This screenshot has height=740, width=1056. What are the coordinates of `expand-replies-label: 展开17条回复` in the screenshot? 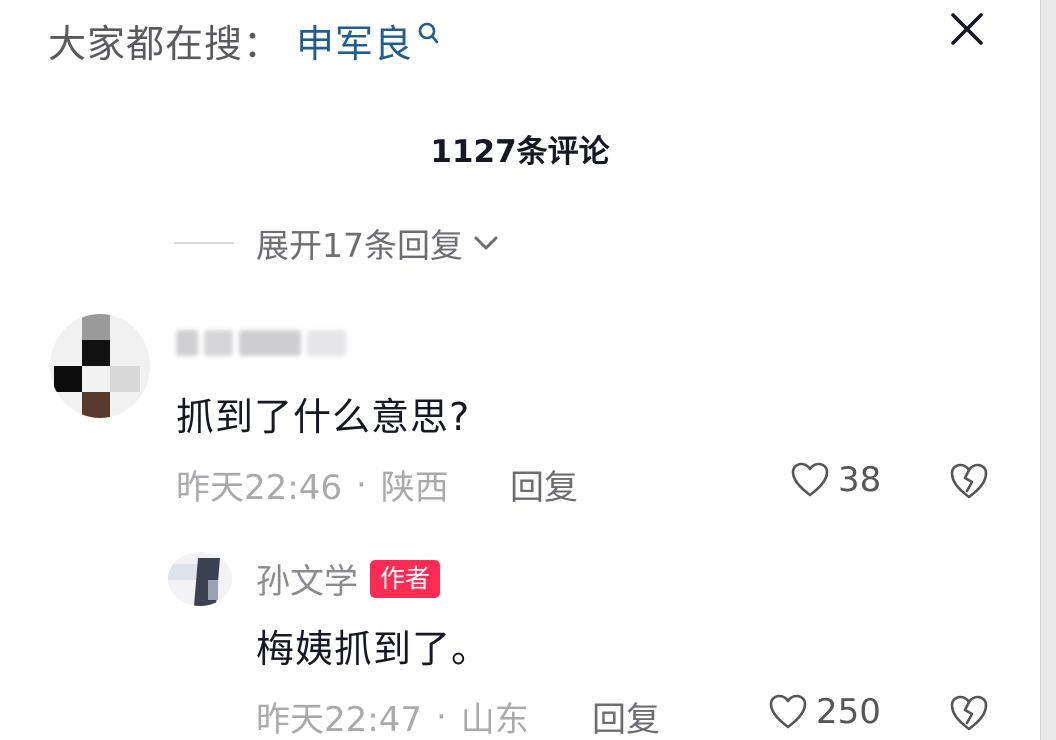 It's located at (359, 245).